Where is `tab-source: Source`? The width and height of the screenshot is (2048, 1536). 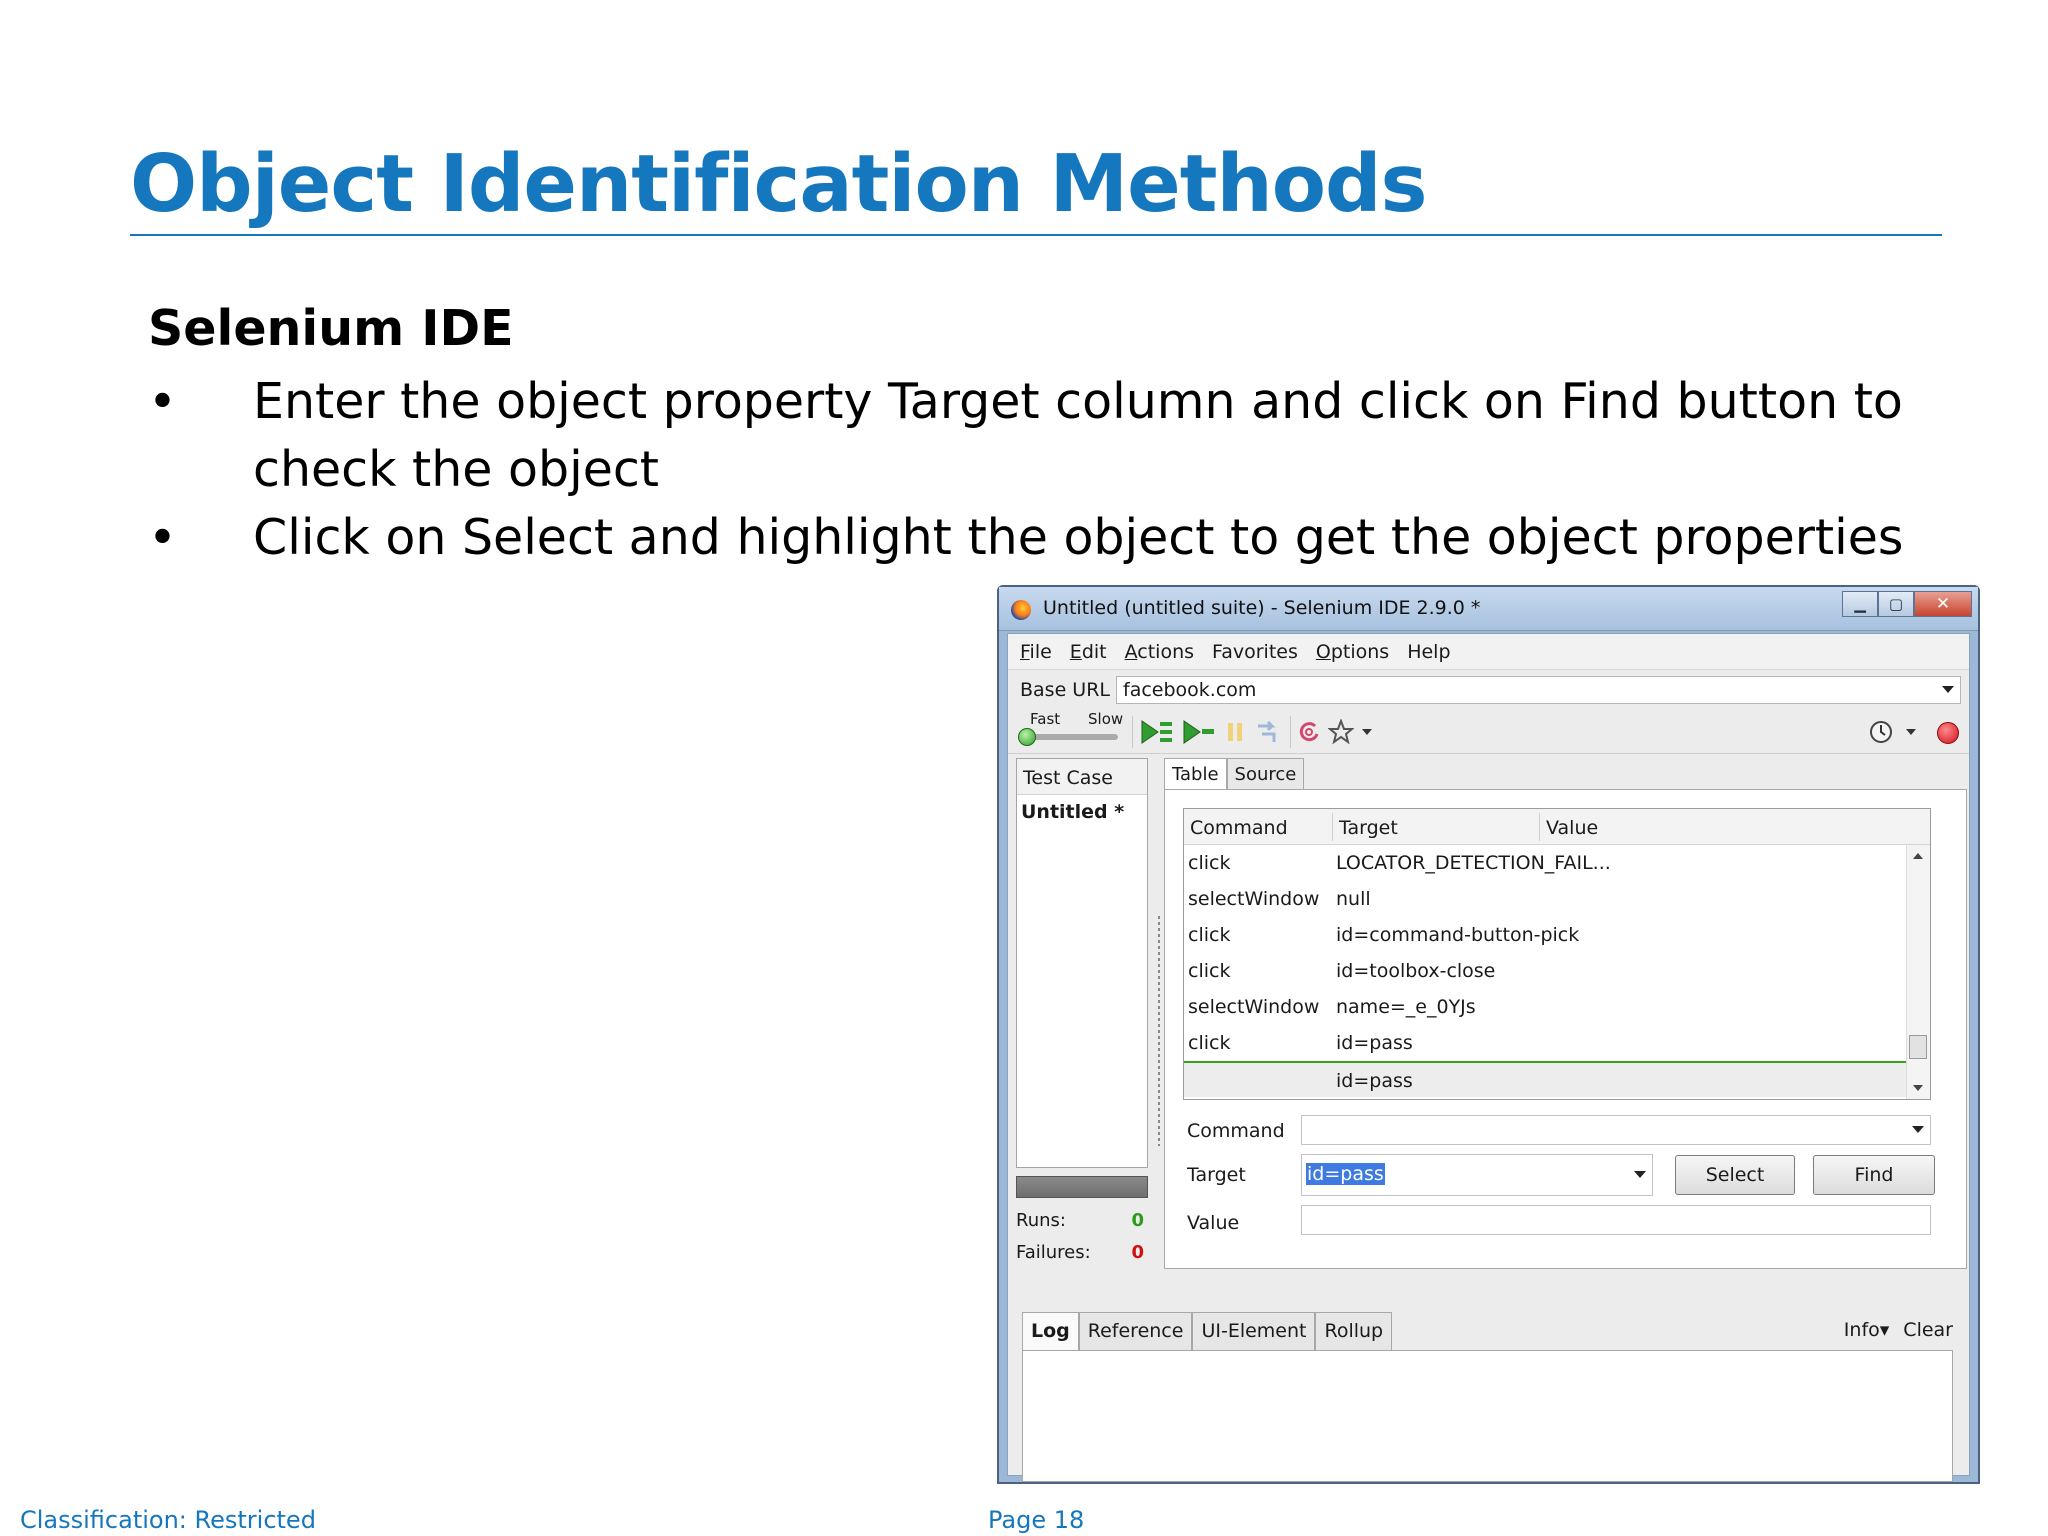 tab-source: Source is located at coordinates (1265, 774).